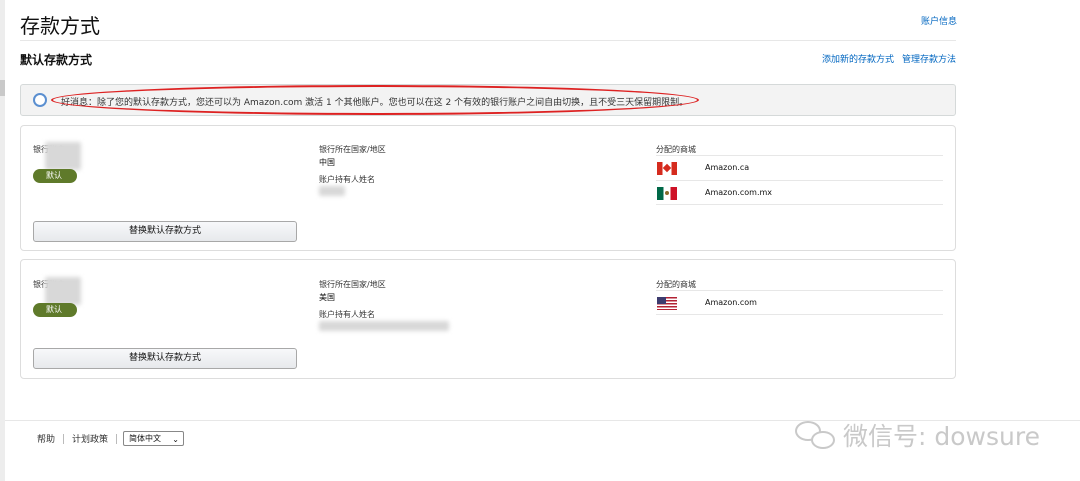  I want to click on help-link: 帮助, so click(46, 438).